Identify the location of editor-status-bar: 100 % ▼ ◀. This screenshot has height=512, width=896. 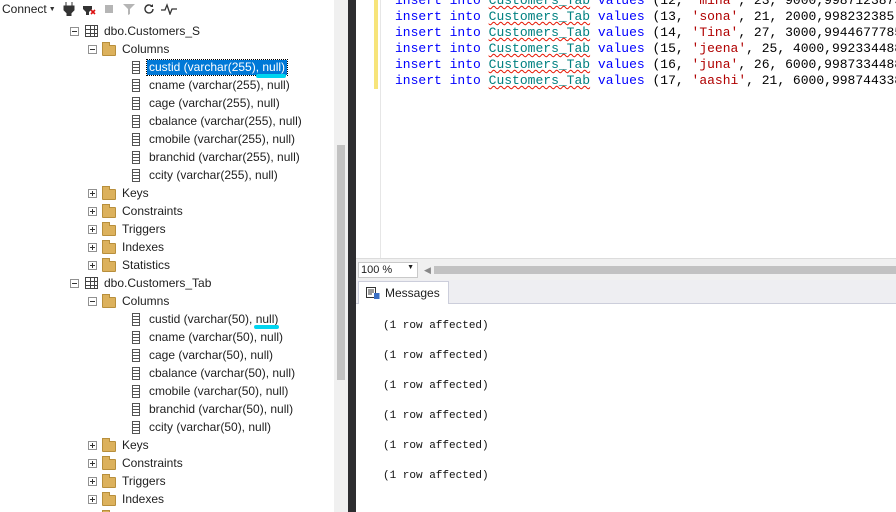
(626, 269).